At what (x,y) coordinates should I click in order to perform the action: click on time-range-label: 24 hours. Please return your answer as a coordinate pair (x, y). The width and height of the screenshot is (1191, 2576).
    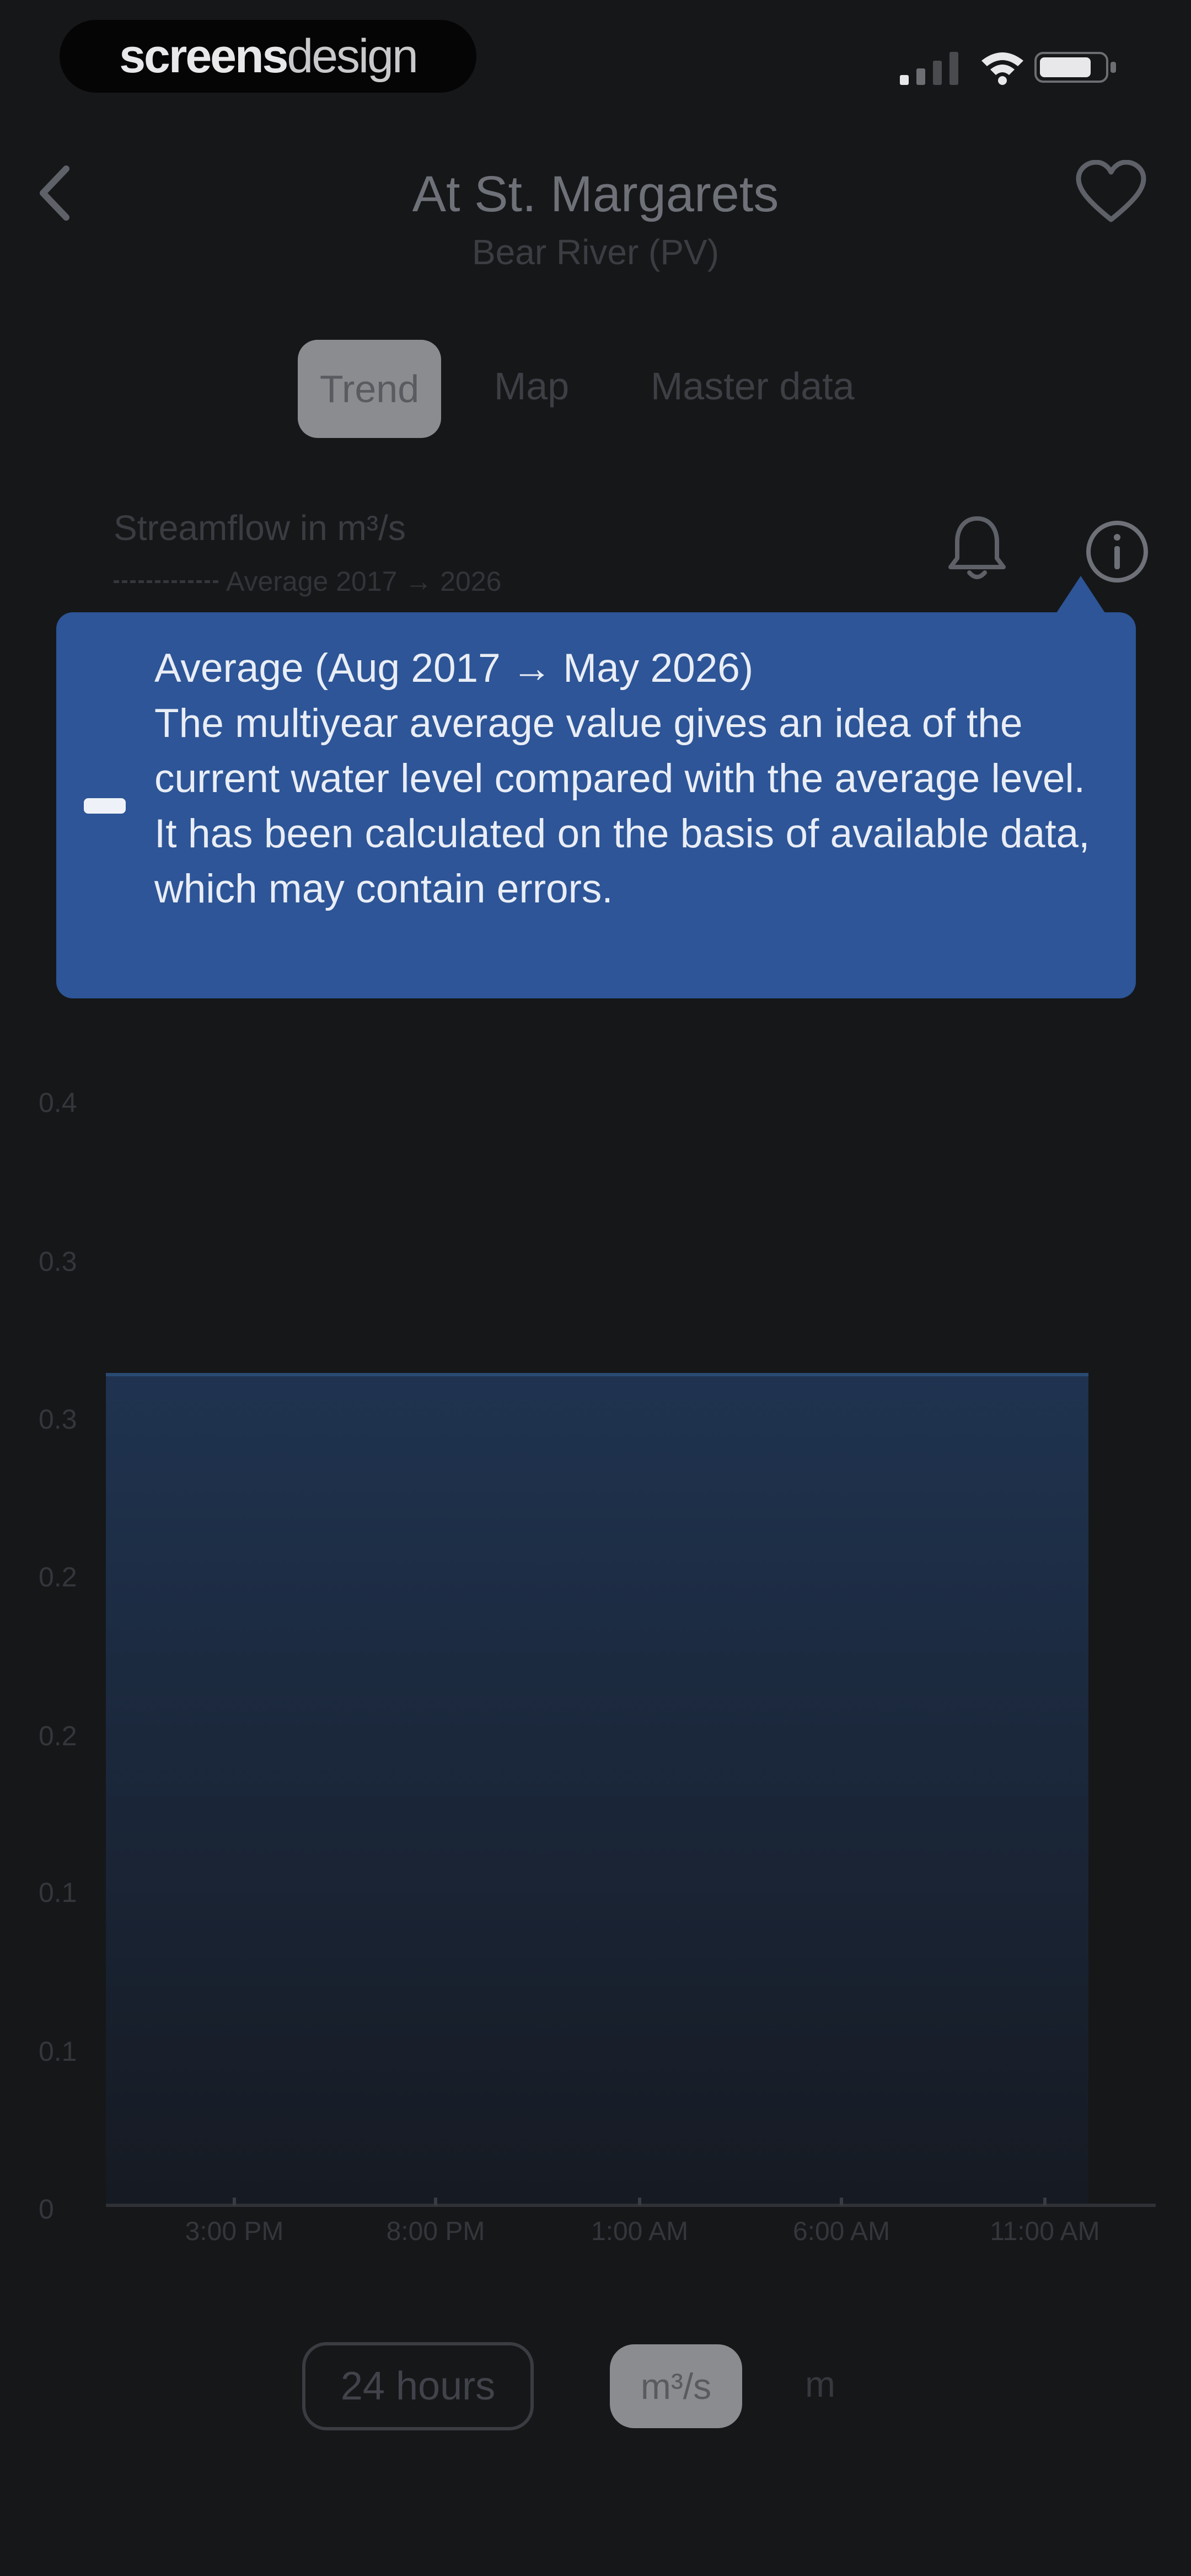
    Looking at the image, I should click on (418, 2386).